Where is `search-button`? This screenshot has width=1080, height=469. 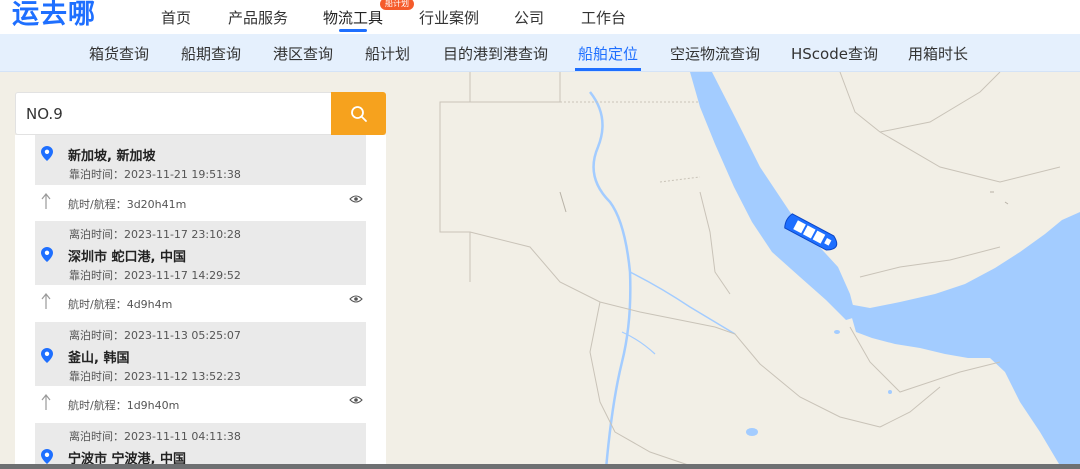
search-button is located at coordinates (358, 113).